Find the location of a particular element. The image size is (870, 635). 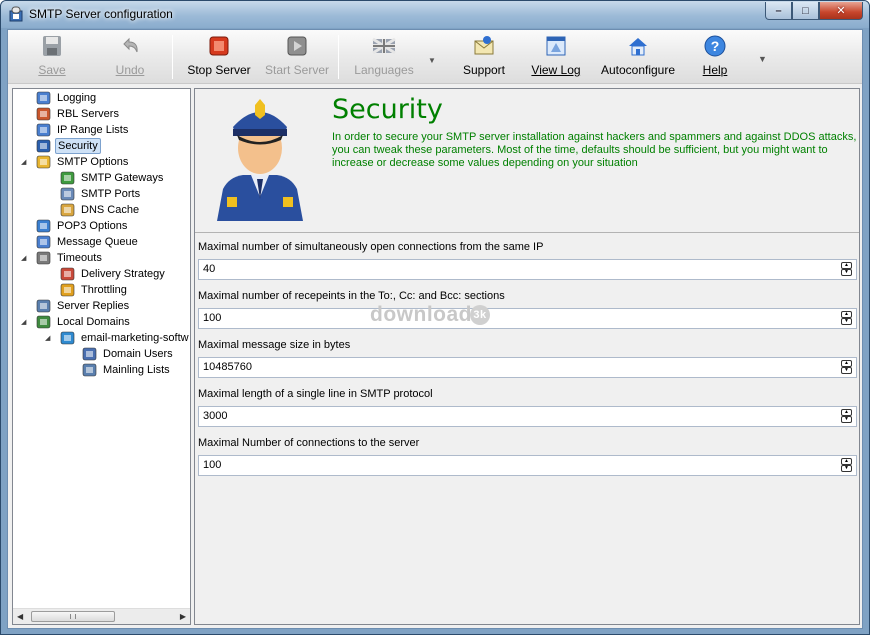

languages-dropdown-icon: ▼ is located at coordinates (432, 60).